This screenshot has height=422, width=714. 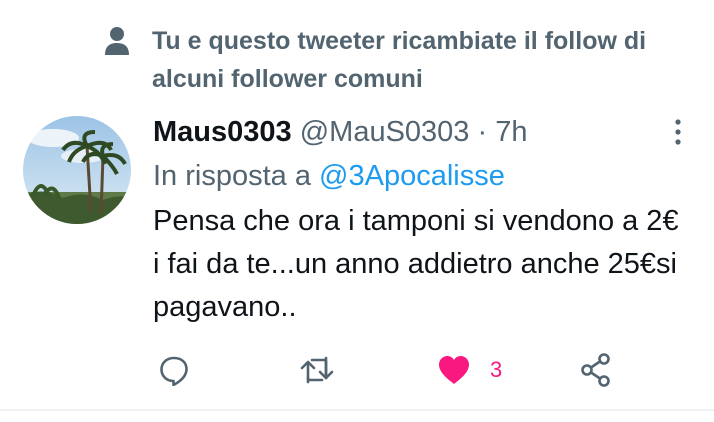 I want to click on retweet-icon, so click(x=317, y=370).